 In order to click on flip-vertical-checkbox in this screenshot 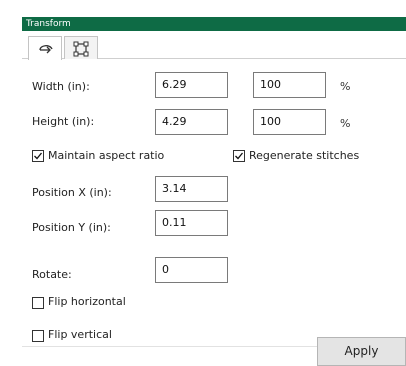, I will do `click(38, 336)`.